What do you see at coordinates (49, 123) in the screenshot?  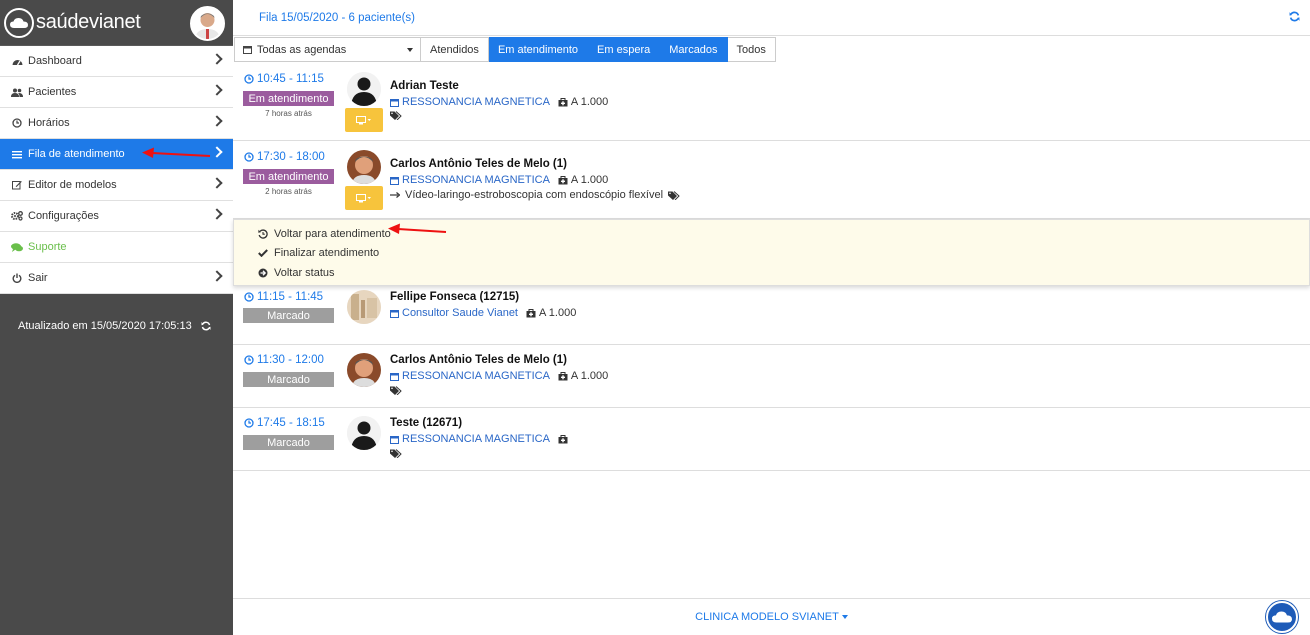 I see `sidebar-item-label: Horários` at bounding box center [49, 123].